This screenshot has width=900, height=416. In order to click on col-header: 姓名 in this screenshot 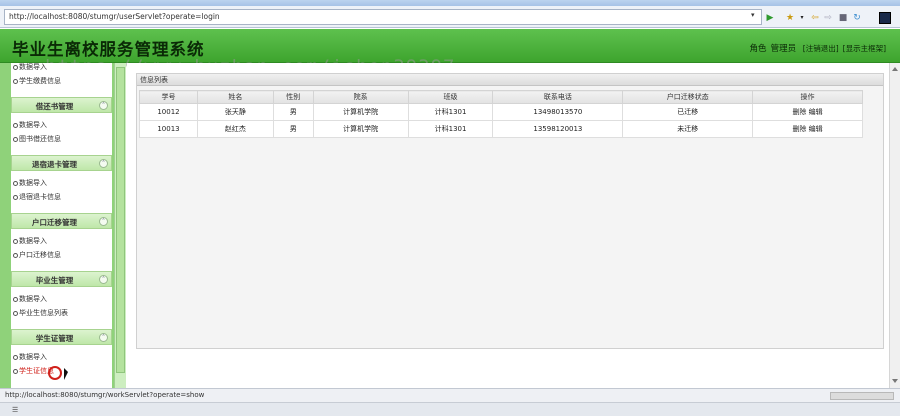, I will do `click(235, 97)`.